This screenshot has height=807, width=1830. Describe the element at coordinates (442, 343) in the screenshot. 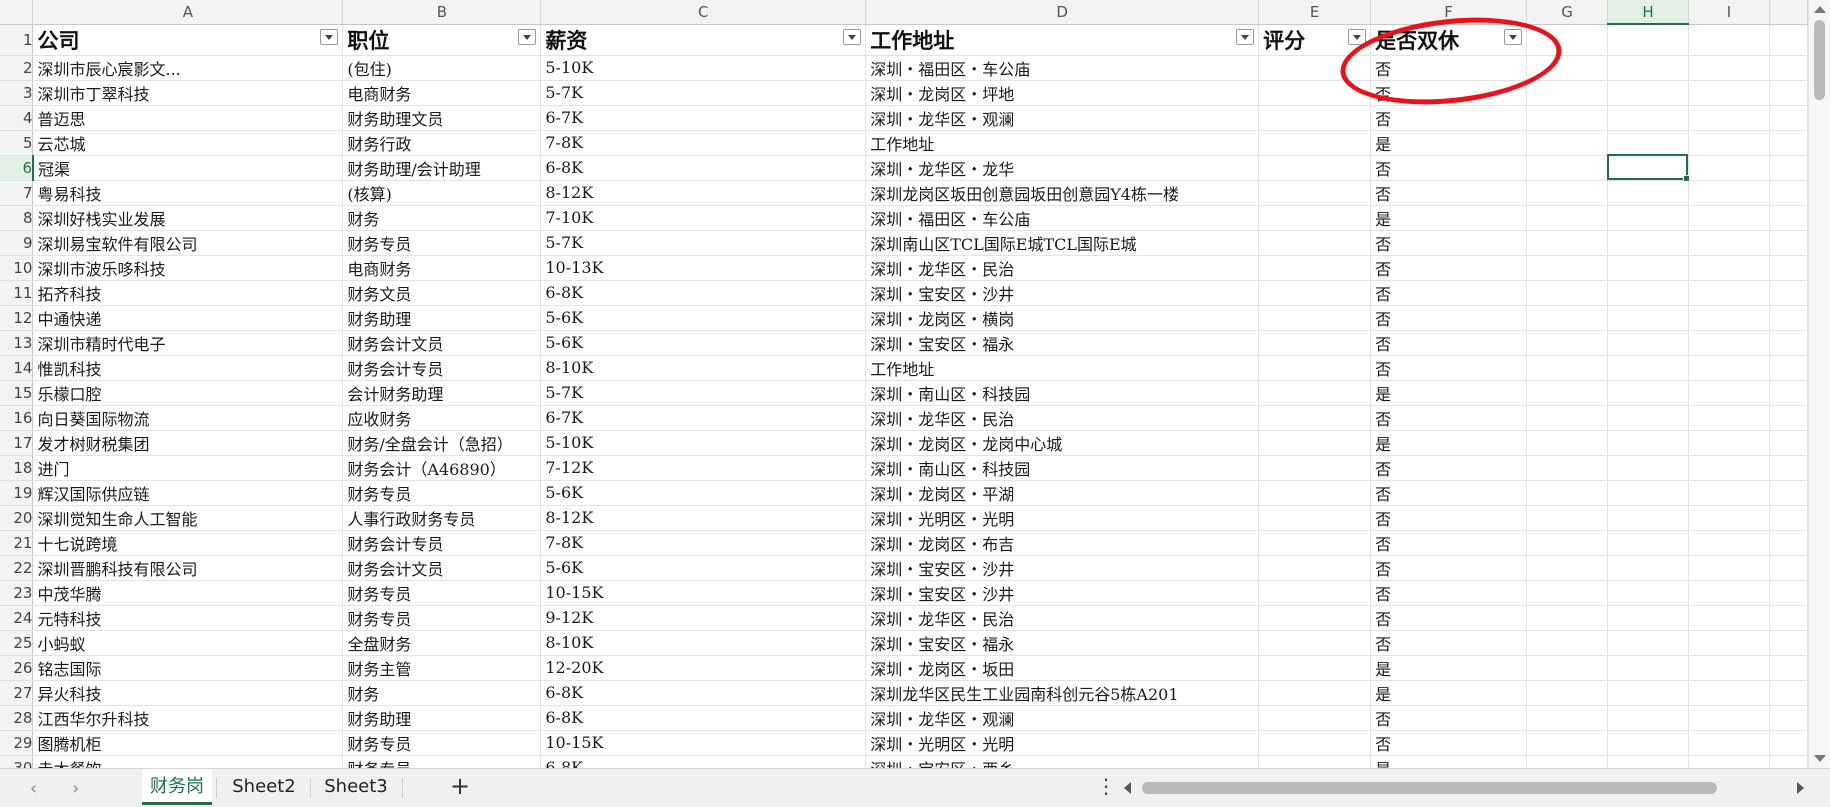

I see `cell-position: 财务会计文员` at that location.